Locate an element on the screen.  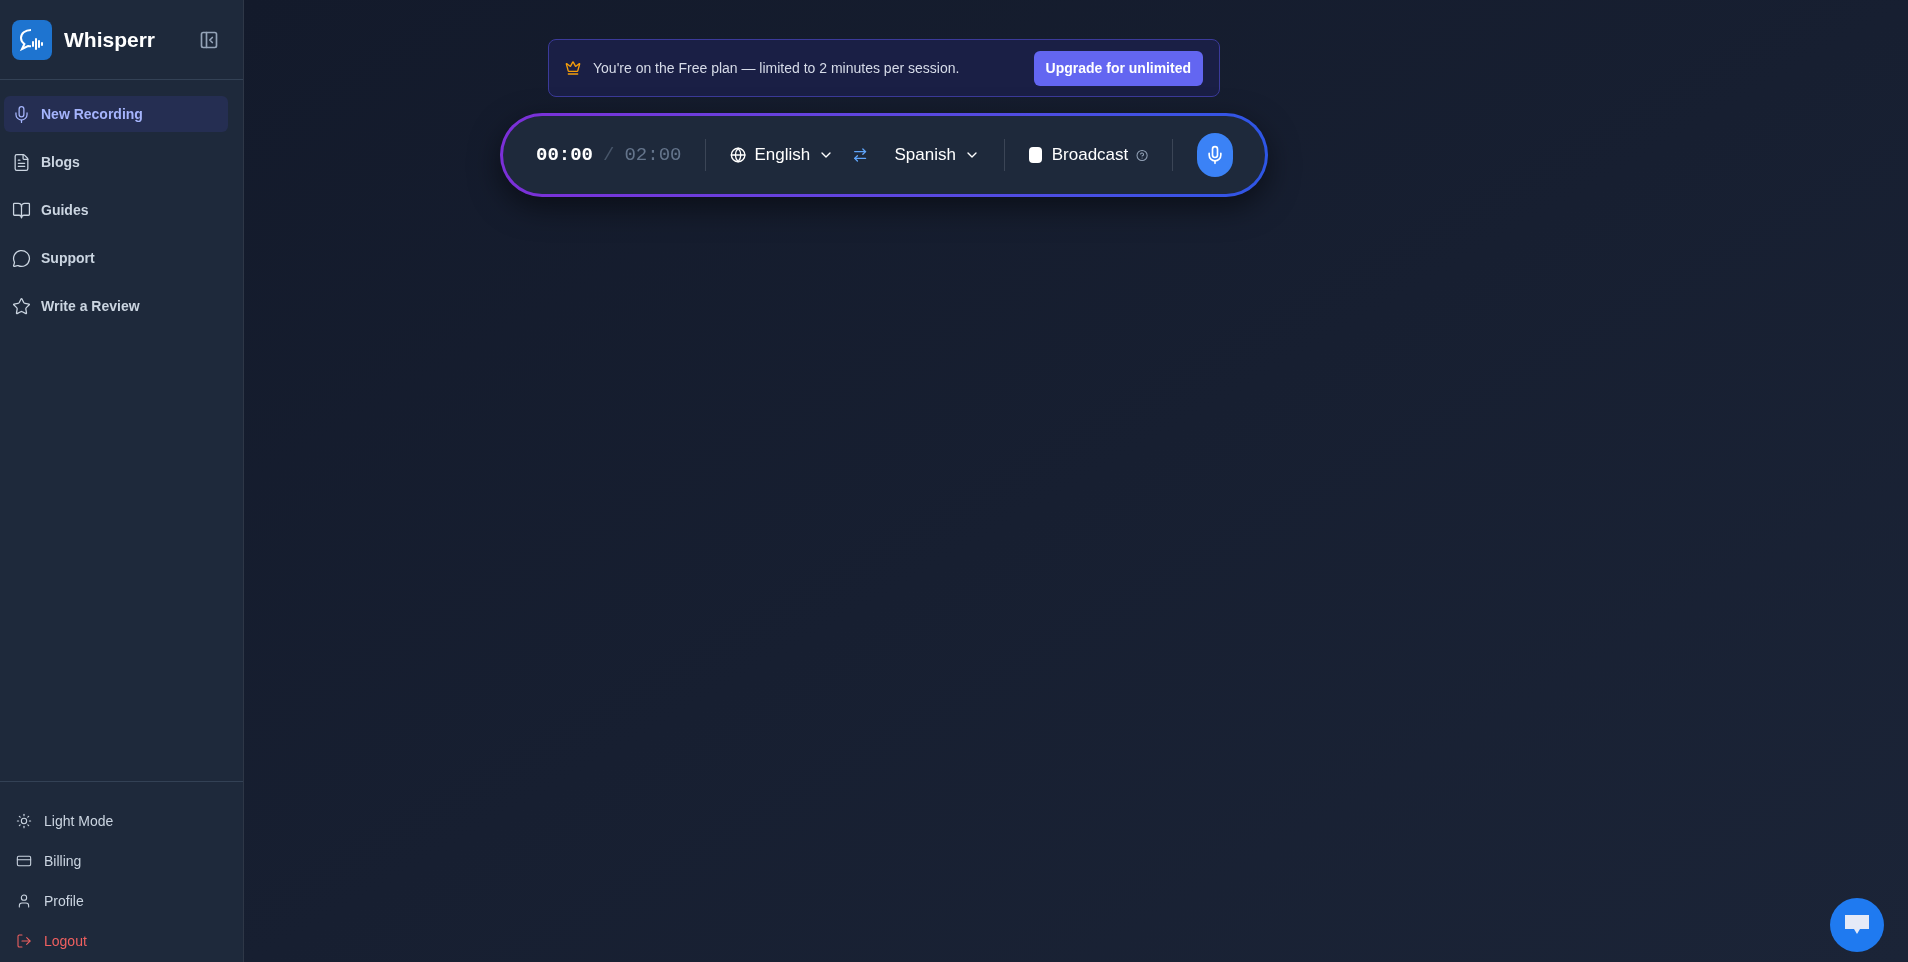
sun-icon is located at coordinates (24, 821).